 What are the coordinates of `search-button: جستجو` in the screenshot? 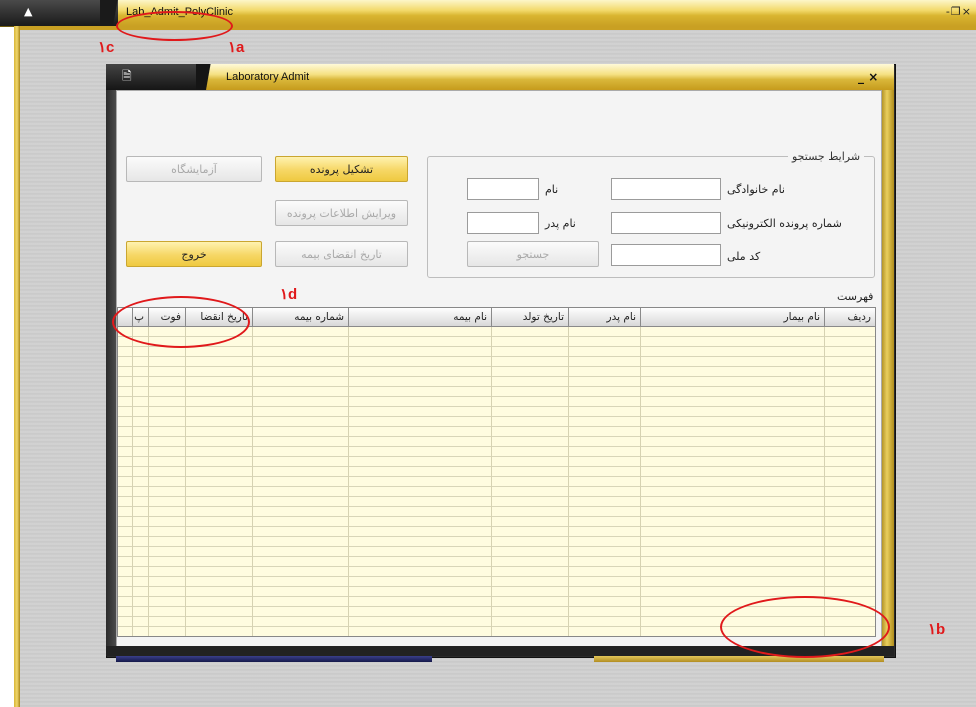 It's located at (533, 254).